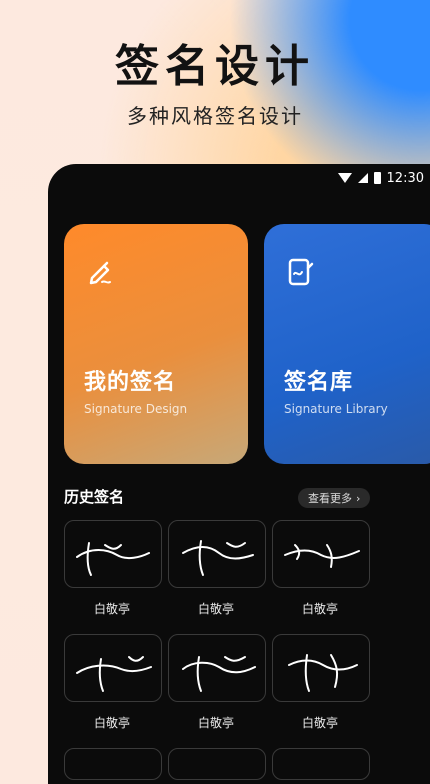 The image size is (430, 784). I want to click on wifi-icon, so click(344, 178).